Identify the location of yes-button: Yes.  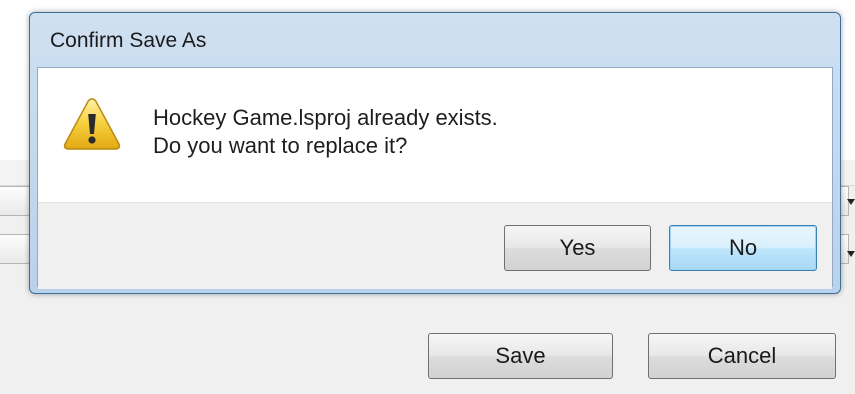
(577, 248).